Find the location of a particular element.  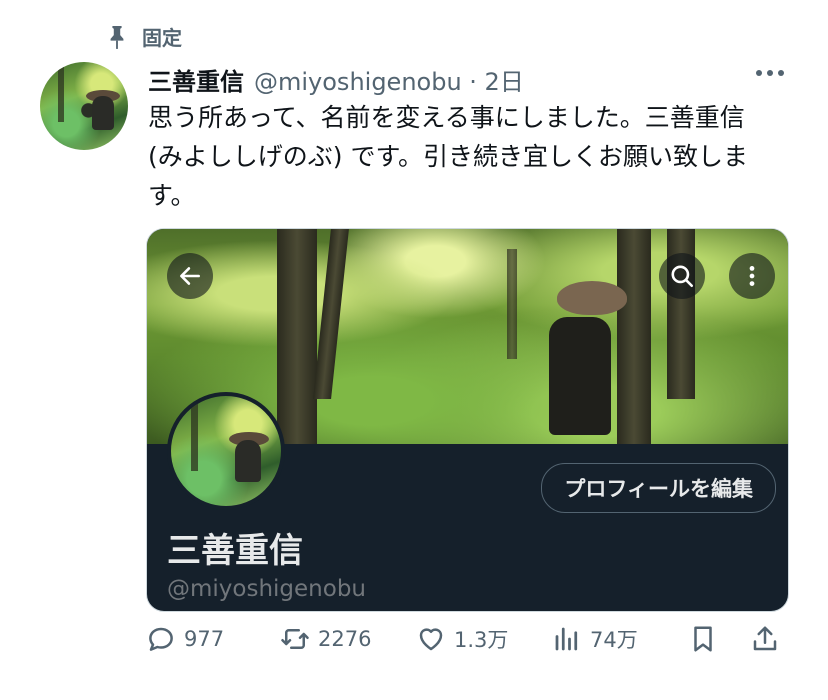

avatar is located at coordinates (84, 106).